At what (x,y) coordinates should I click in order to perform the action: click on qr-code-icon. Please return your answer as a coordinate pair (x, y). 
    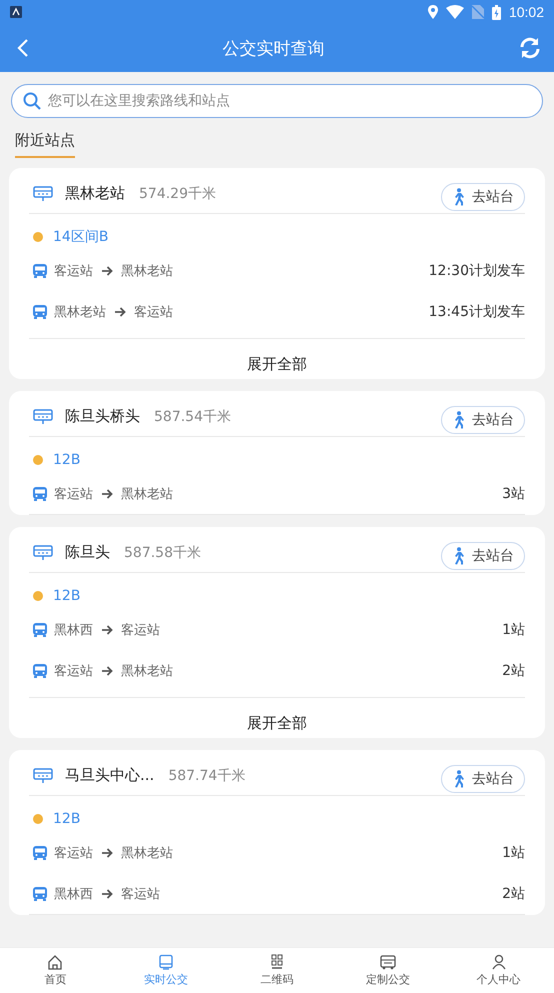
    Looking at the image, I should click on (276, 962).